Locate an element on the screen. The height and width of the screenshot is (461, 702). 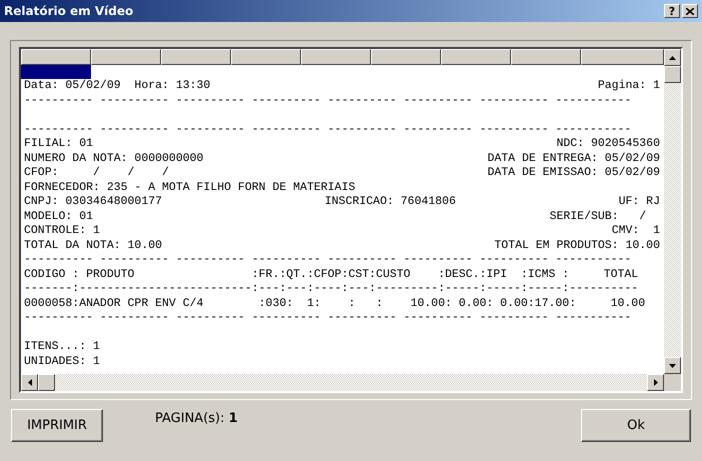
close-icon is located at coordinates (690, 11).